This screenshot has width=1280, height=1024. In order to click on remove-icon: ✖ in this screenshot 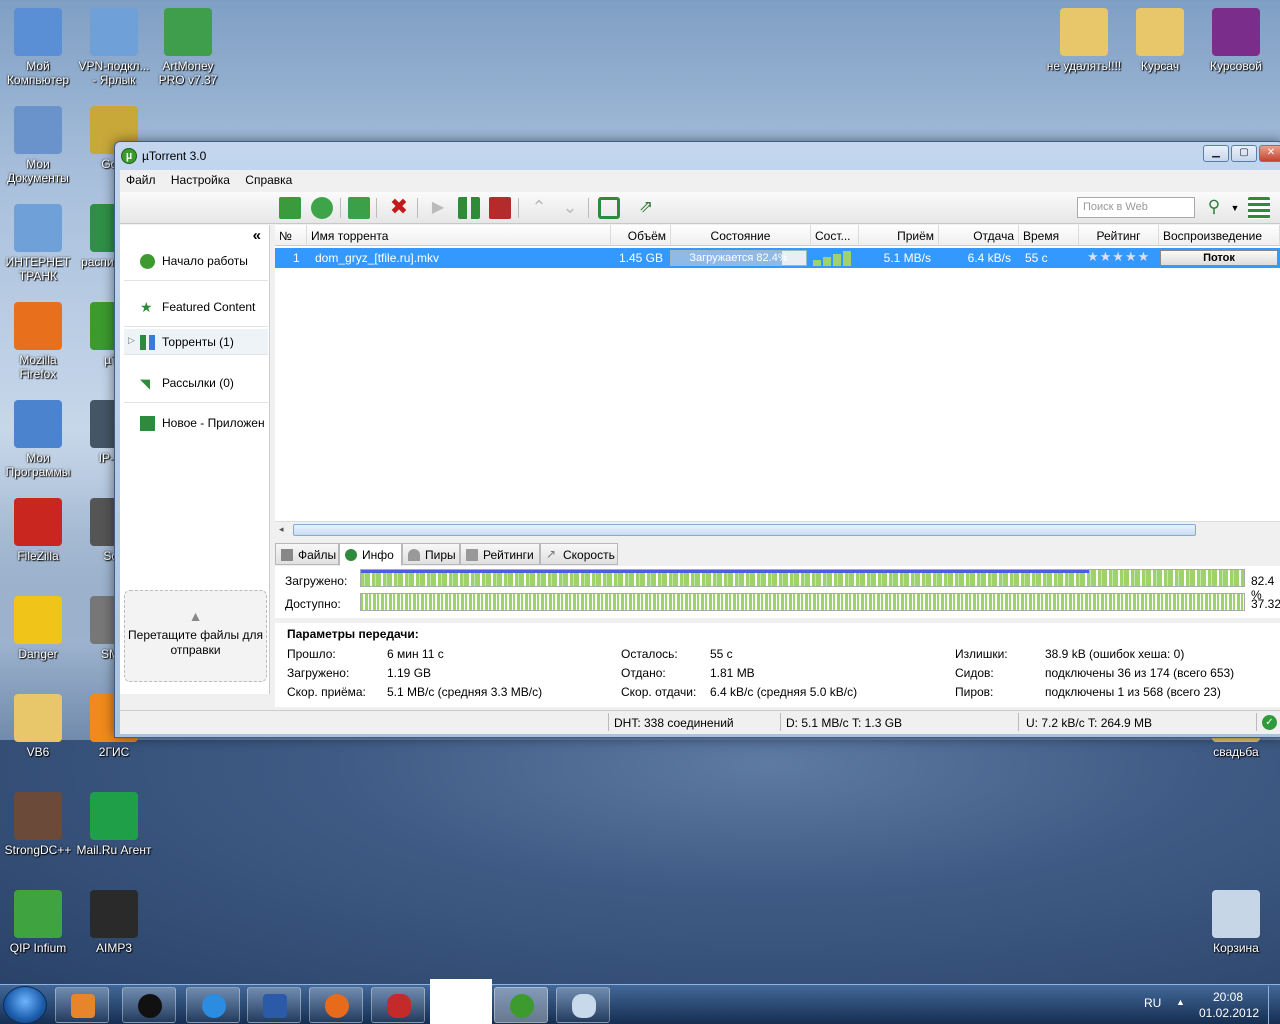, I will do `click(399, 207)`.